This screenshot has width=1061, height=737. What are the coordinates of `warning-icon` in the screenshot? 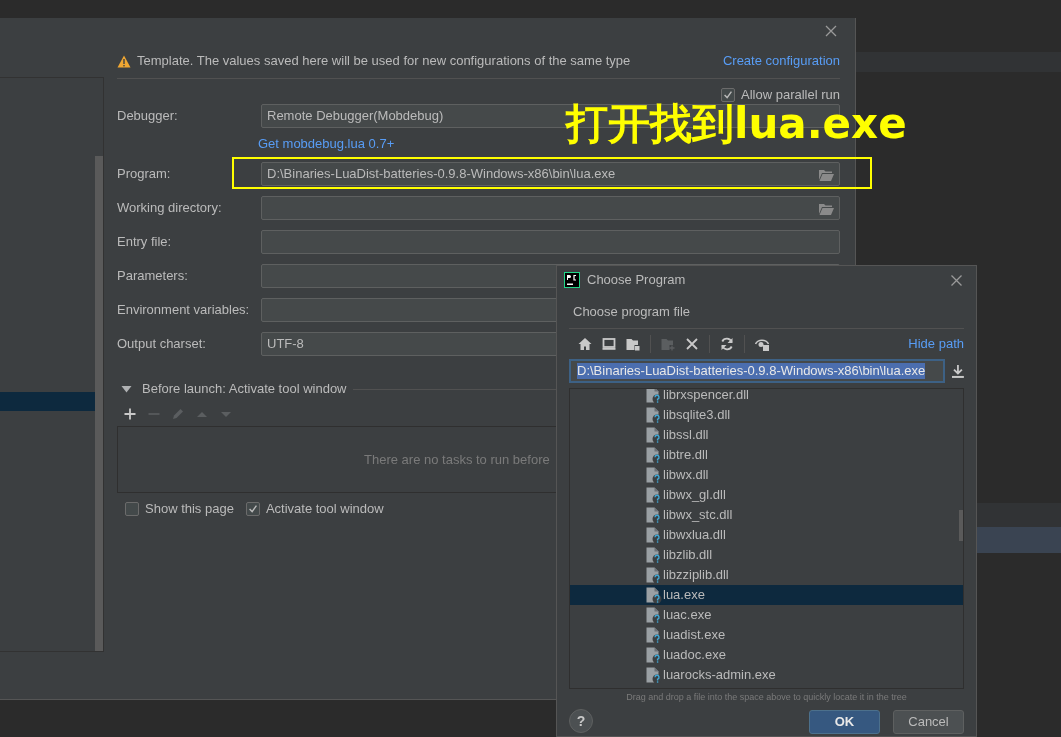 It's located at (124, 61).